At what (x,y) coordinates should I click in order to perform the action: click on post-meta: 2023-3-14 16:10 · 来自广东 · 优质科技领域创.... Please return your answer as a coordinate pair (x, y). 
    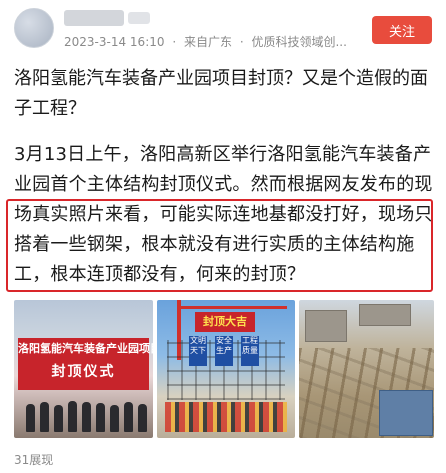
    Looking at the image, I should click on (207, 41).